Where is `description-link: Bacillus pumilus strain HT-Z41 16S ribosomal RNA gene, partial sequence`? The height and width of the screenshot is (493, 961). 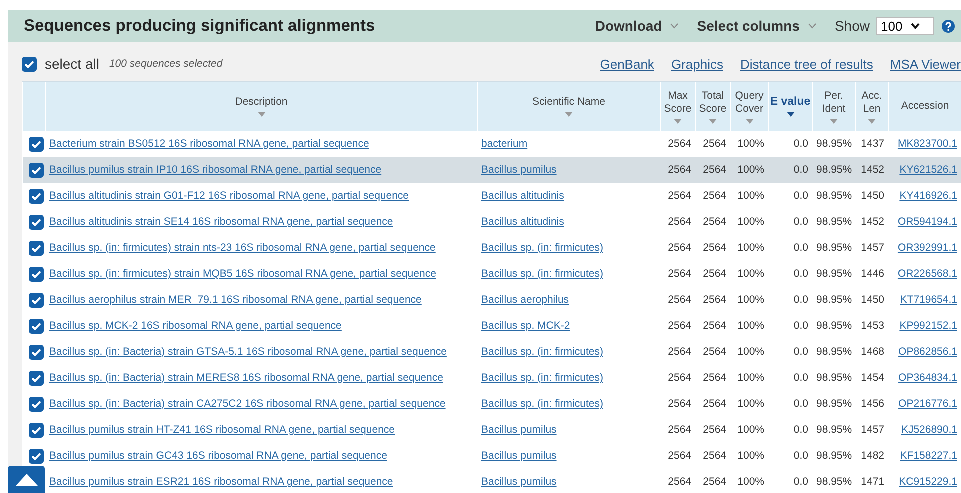 description-link: Bacillus pumilus strain HT-Z41 16S ribosomal RNA gene, partial sequence is located at coordinates (223, 430).